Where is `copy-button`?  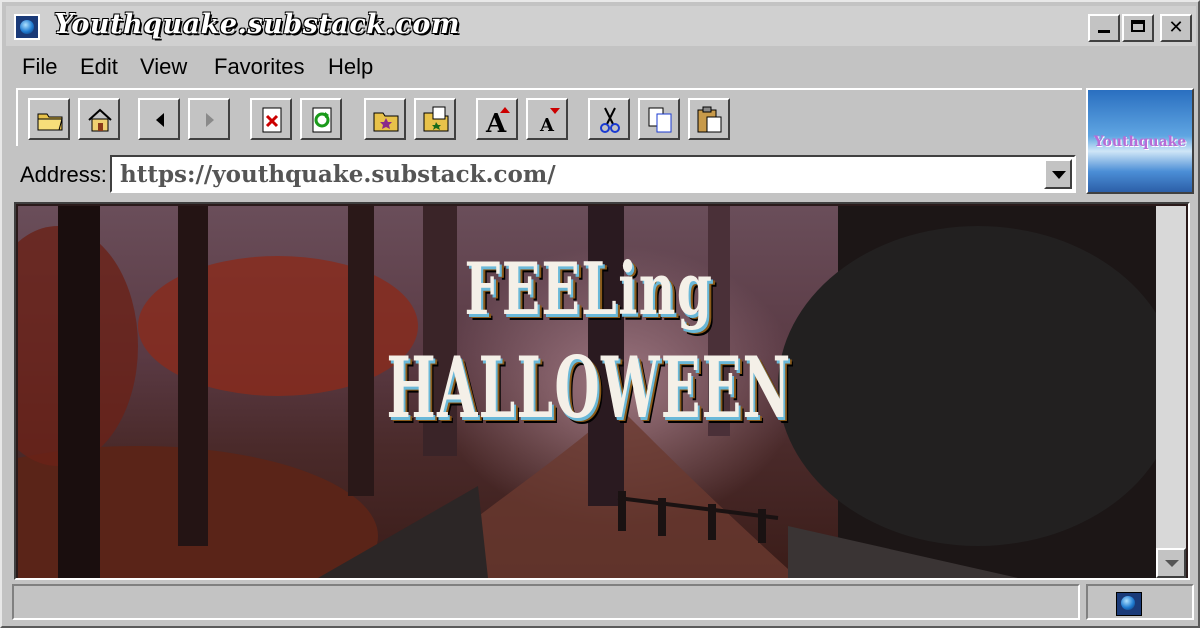 copy-button is located at coordinates (659, 119).